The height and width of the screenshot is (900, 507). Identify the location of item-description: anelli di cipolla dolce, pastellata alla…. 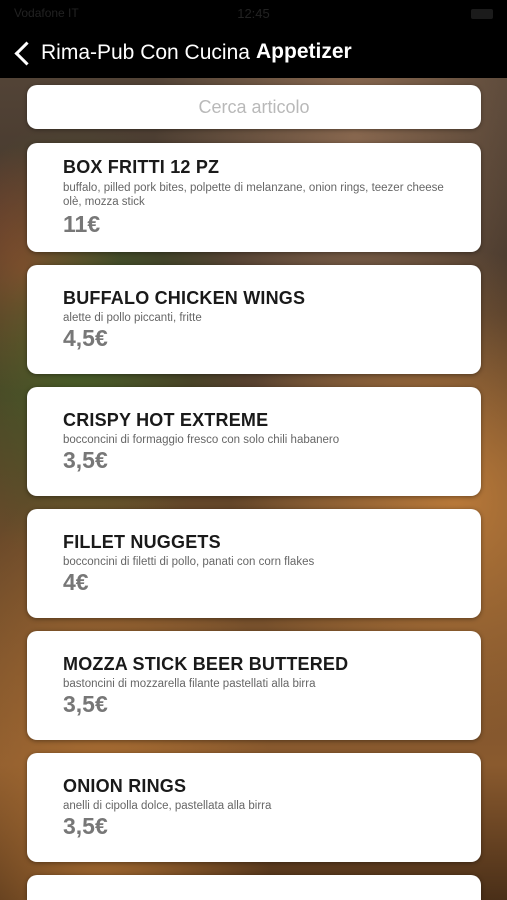
(167, 806).